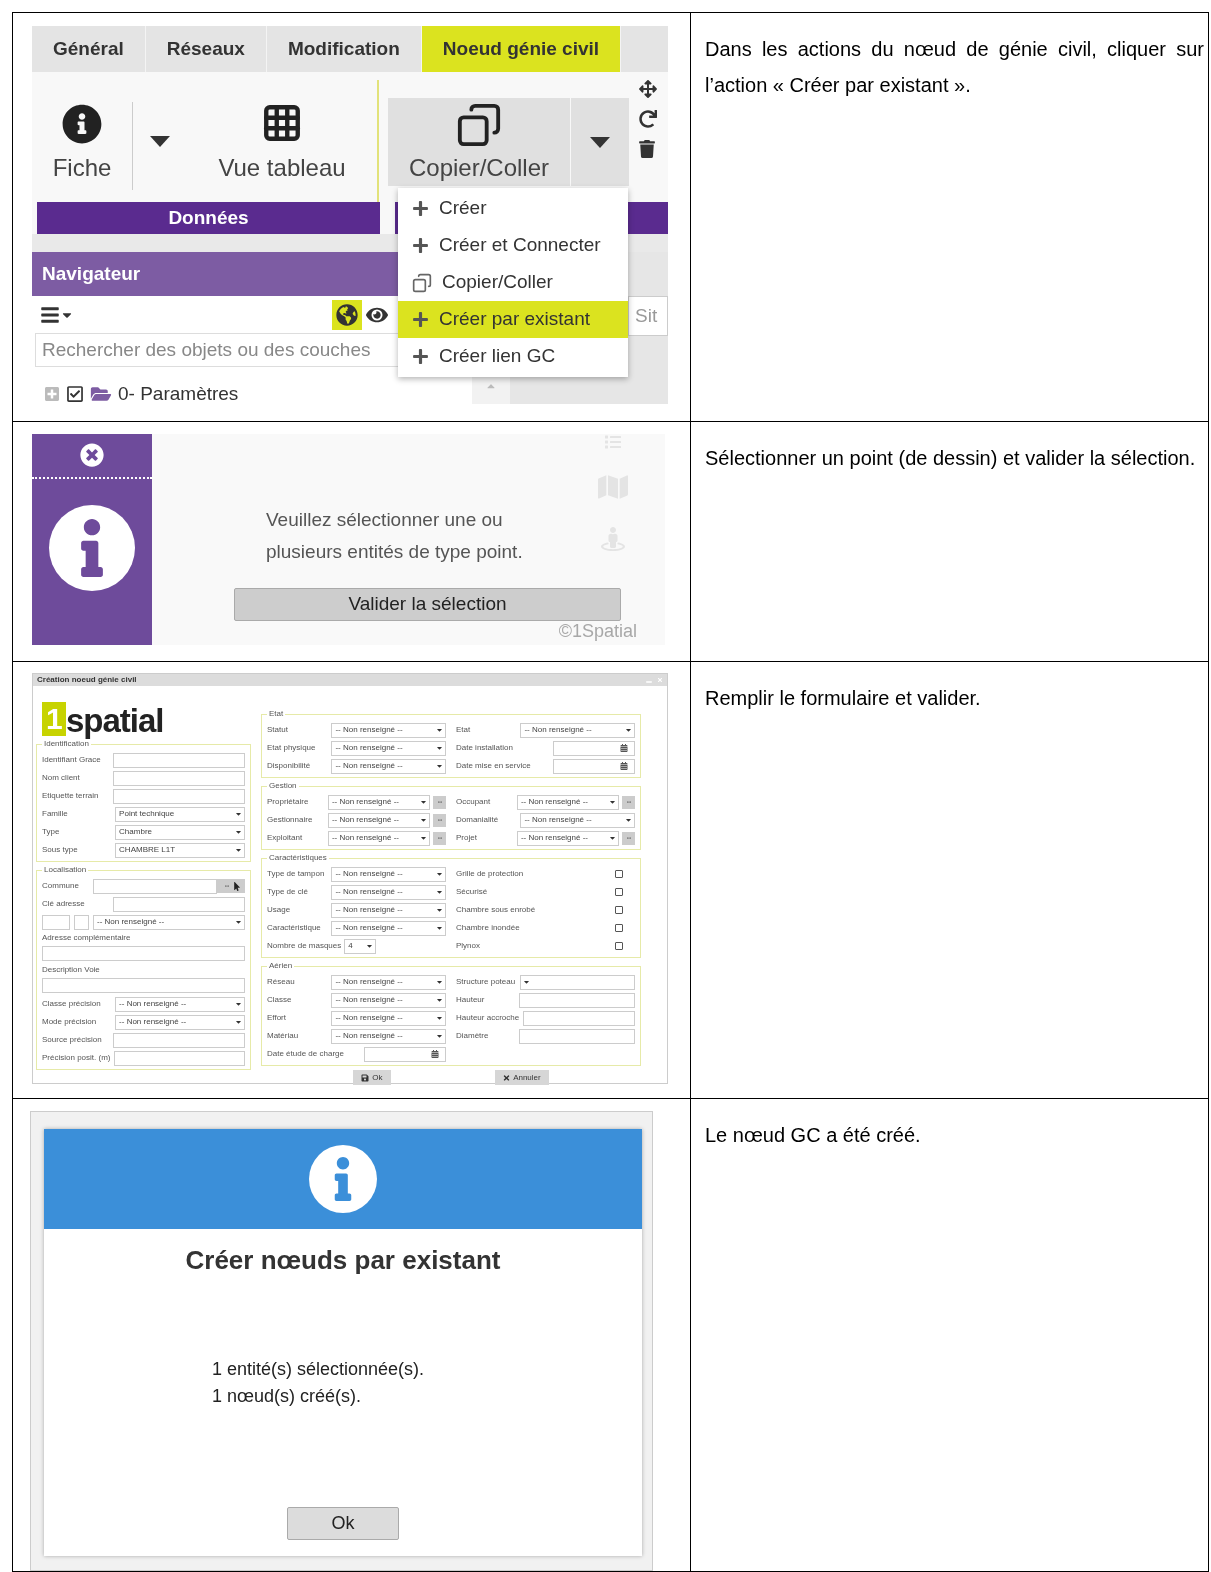  I want to click on section-legend: Etat, so click(276, 714).